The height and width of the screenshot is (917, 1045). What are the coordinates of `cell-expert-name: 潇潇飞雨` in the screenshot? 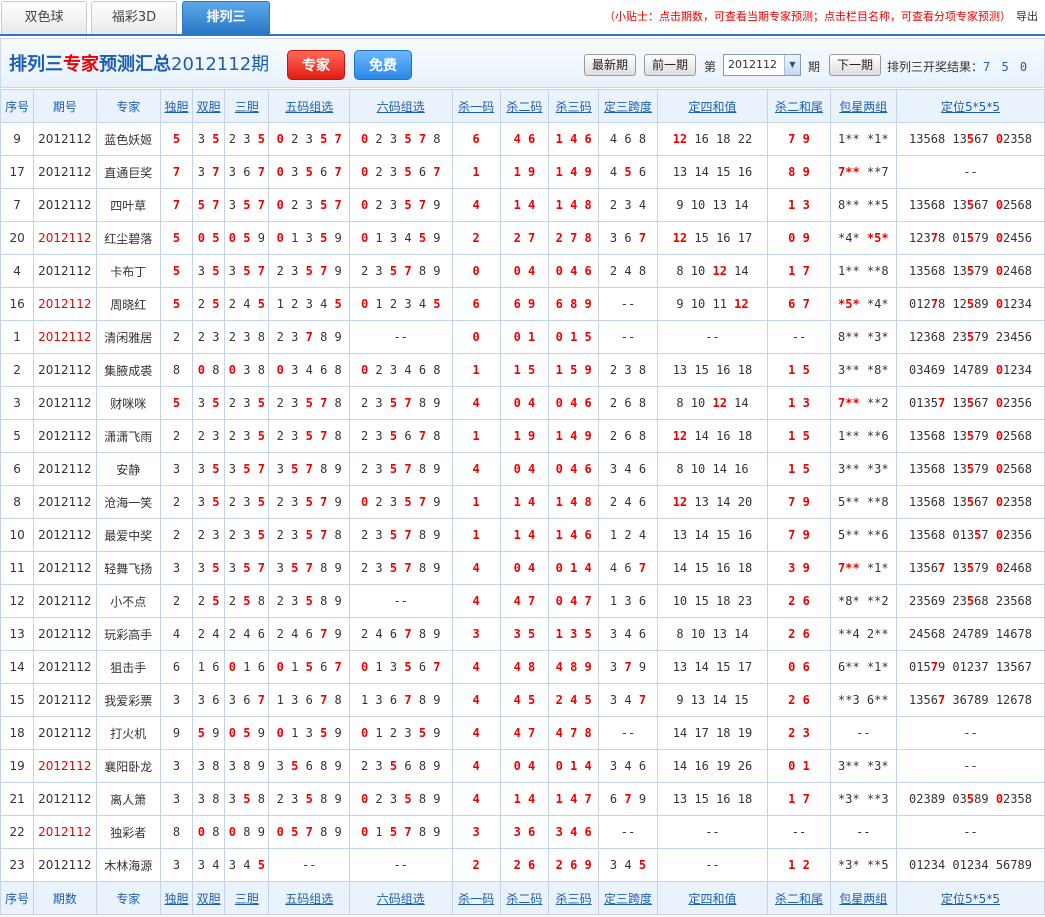 It's located at (128, 436).